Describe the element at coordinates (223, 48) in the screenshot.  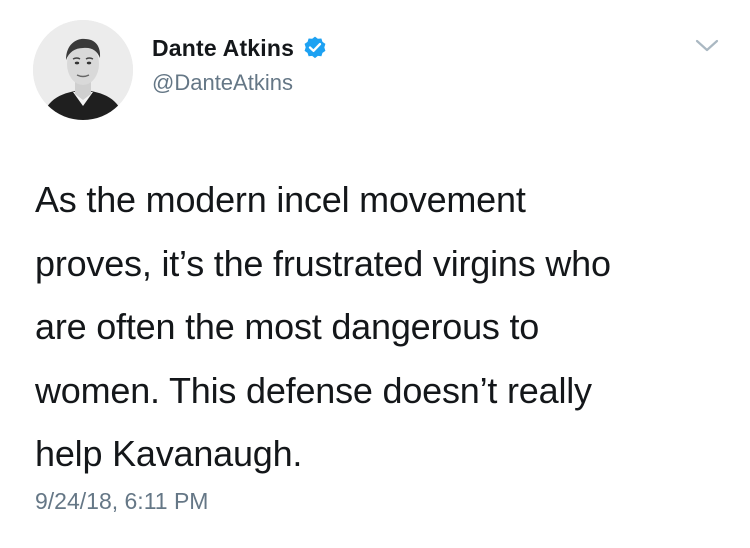
I see `display-name: Dante Atkins` at that location.